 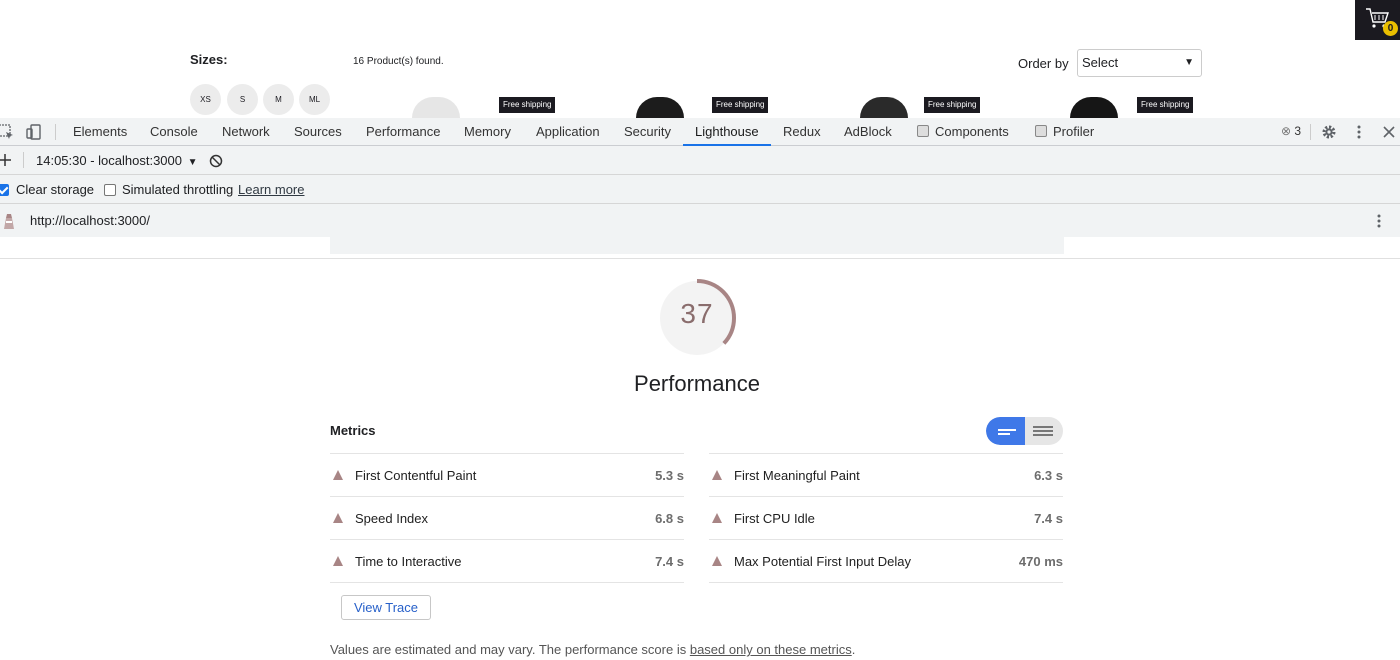 What do you see at coordinates (568, 132) in the screenshot?
I see `tab-application: Application` at bounding box center [568, 132].